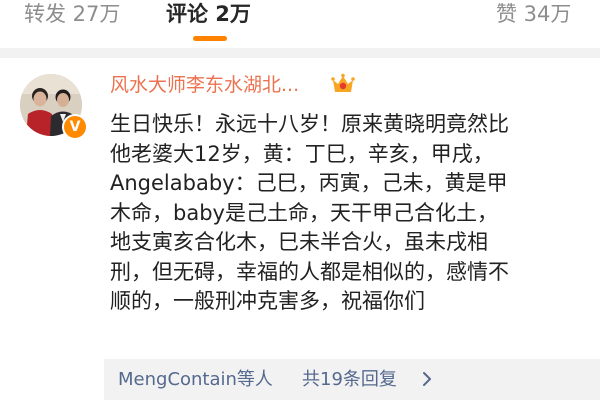  What do you see at coordinates (72, 14) in the screenshot?
I see `tab-repost: 转发 27万` at bounding box center [72, 14].